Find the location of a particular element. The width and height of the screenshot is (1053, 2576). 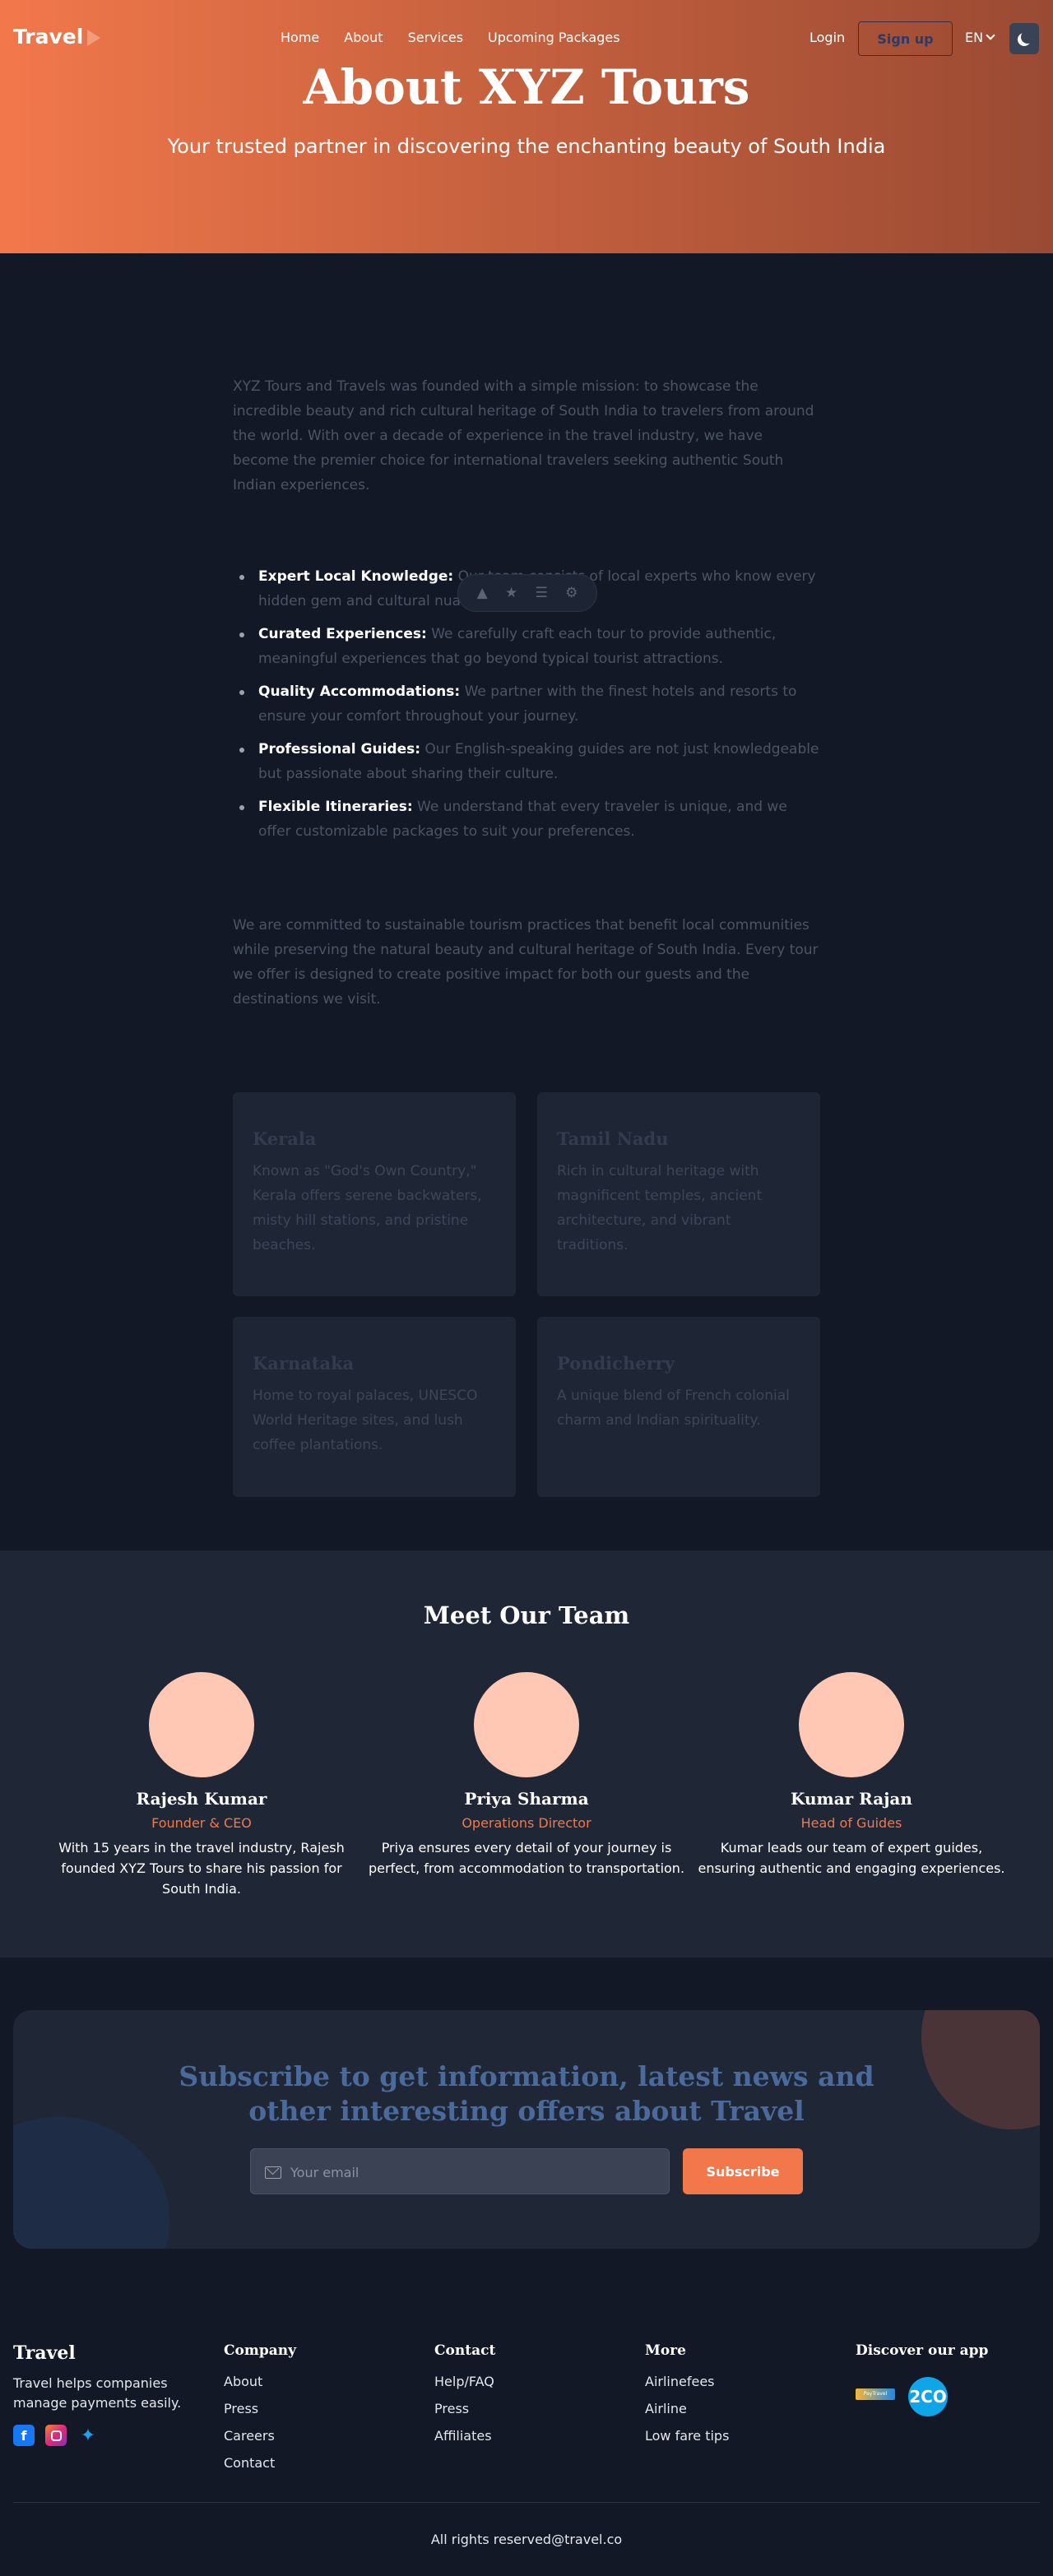

footer-column-app: Discover our app is located at coordinates (922, 2358).